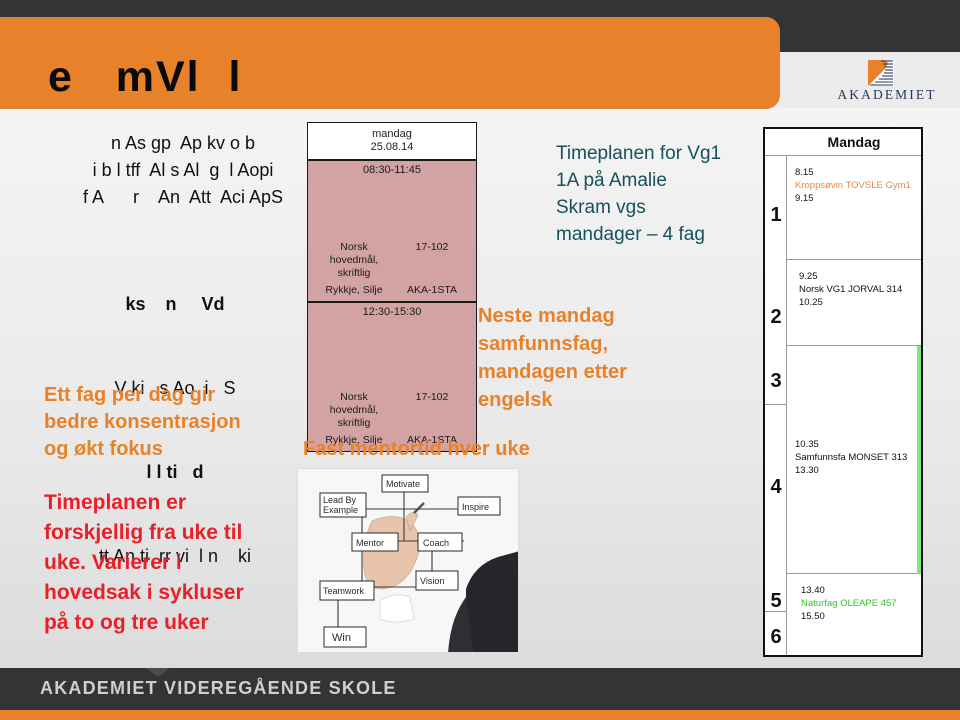 The width and height of the screenshot is (960, 720). What do you see at coordinates (776, 601) in the screenshot?
I see `schedule-period-number: 5` at bounding box center [776, 601].